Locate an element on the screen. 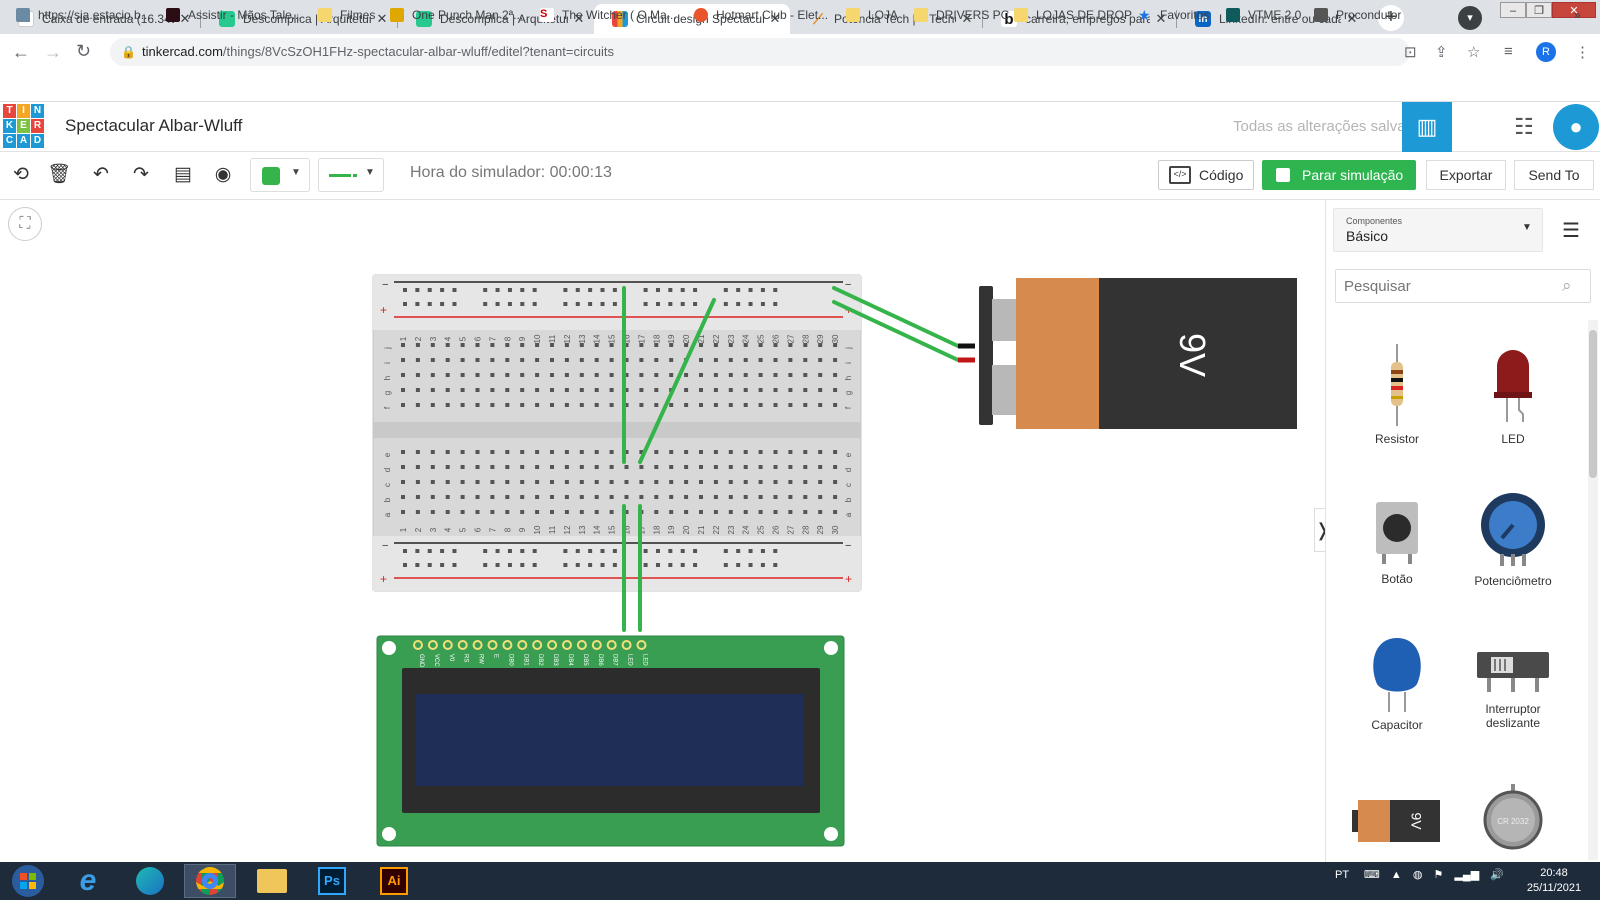 Image resolution: width=1600 pixels, height=900 pixels. component-potentiometer: Potenciômetro is located at coordinates (1513, 540).